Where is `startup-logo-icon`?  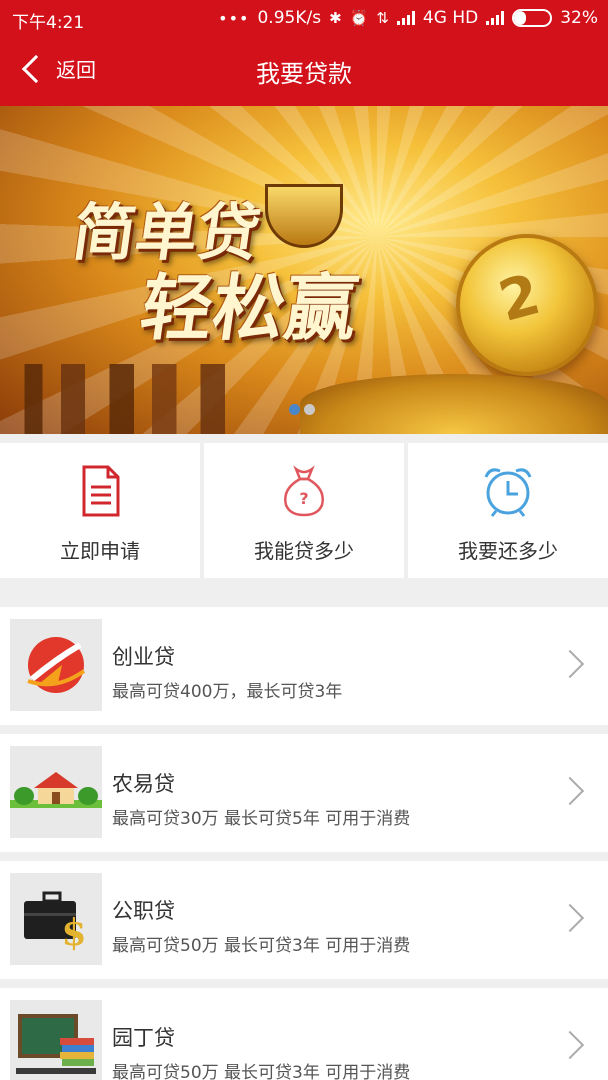 startup-logo-icon is located at coordinates (56, 665).